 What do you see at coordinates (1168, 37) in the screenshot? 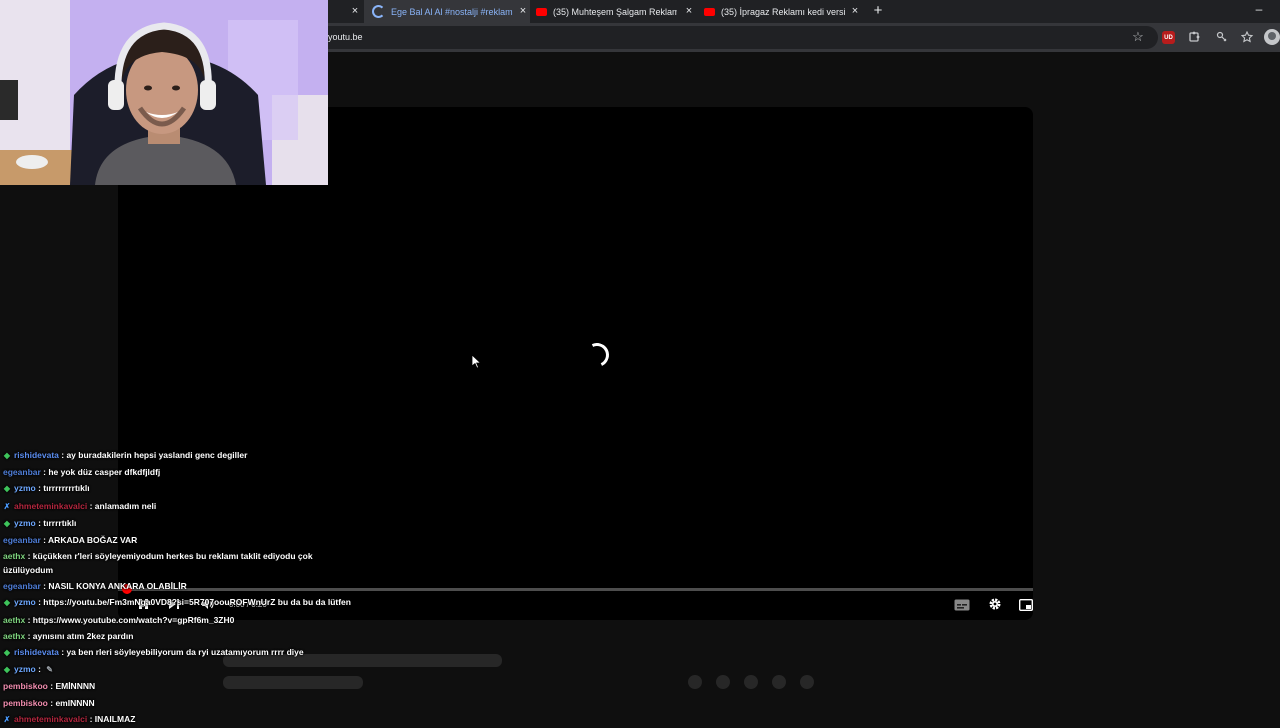
I see `ublock-extension-icon: UD` at bounding box center [1168, 37].